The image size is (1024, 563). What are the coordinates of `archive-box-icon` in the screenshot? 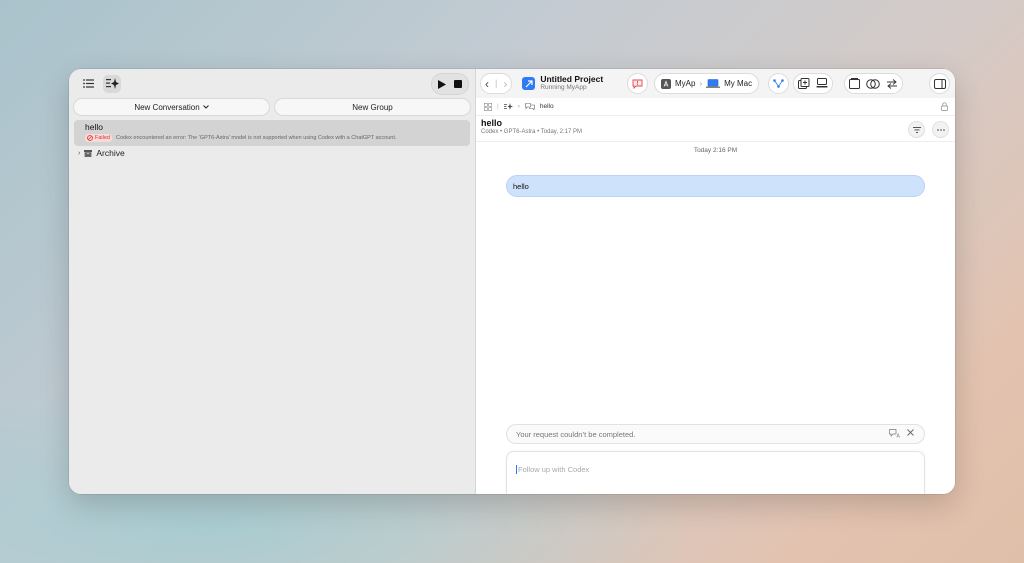 It's located at (88, 153).